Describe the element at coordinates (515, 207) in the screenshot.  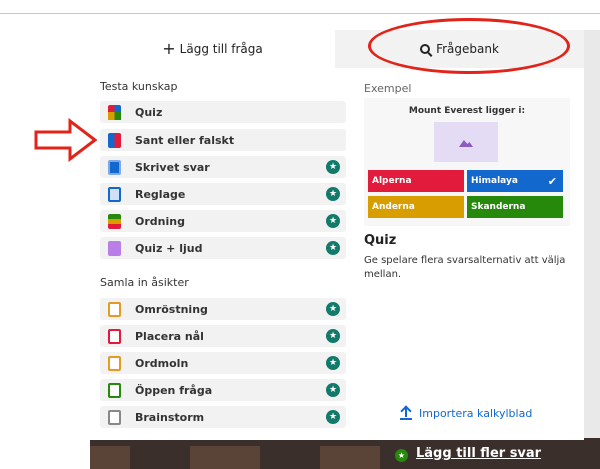
I see `example-answer: Skanderna` at that location.